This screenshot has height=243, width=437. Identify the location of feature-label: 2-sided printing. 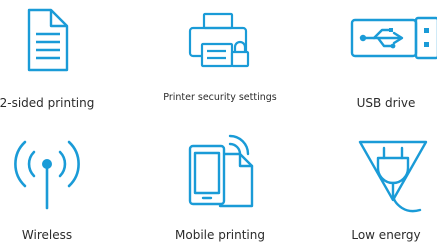
(47, 103).